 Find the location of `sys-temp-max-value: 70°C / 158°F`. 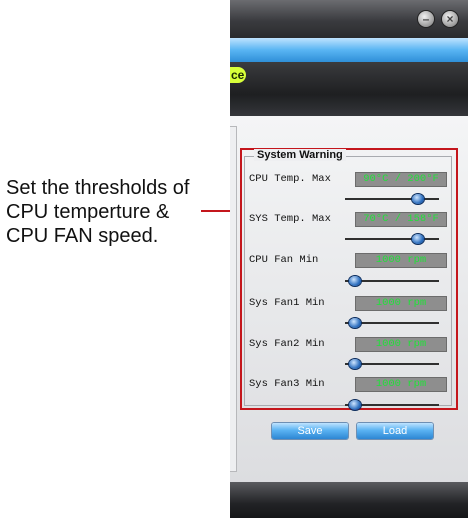

sys-temp-max-value: 70°C / 158°F is located at coordinates (401, 219).